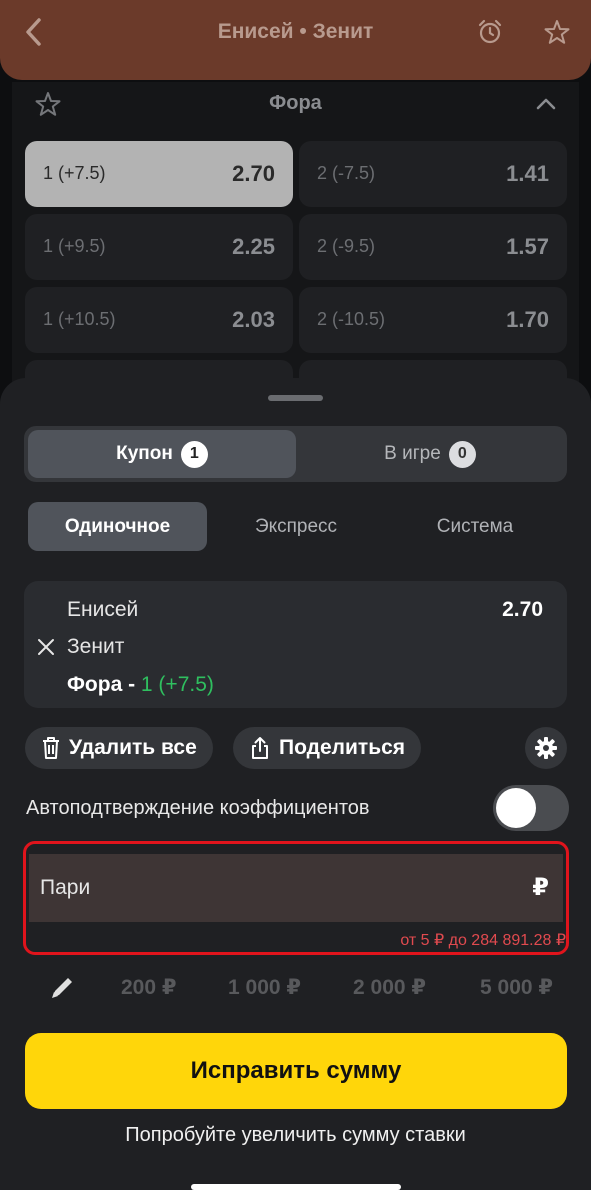 This screenshot has width=591, height=1190. I want to click on coupon-count-badge: 1, so click(194, 454).